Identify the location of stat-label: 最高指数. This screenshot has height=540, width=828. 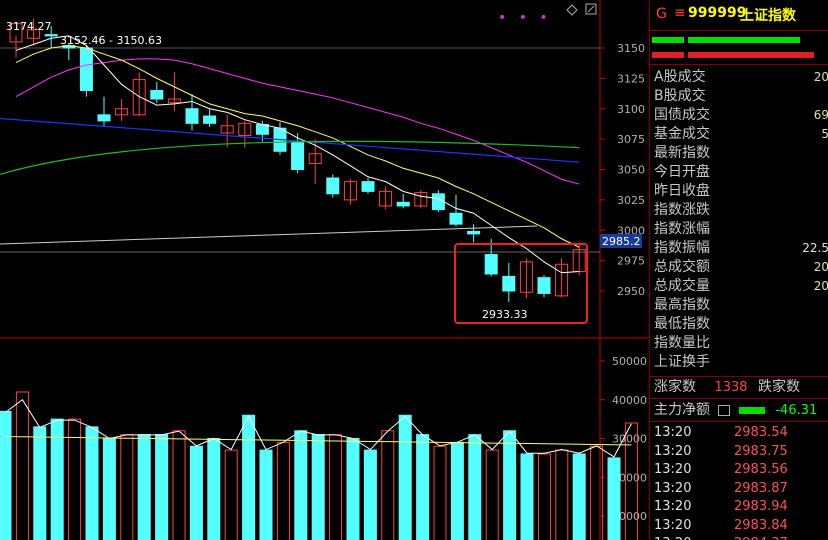
(682, 305).